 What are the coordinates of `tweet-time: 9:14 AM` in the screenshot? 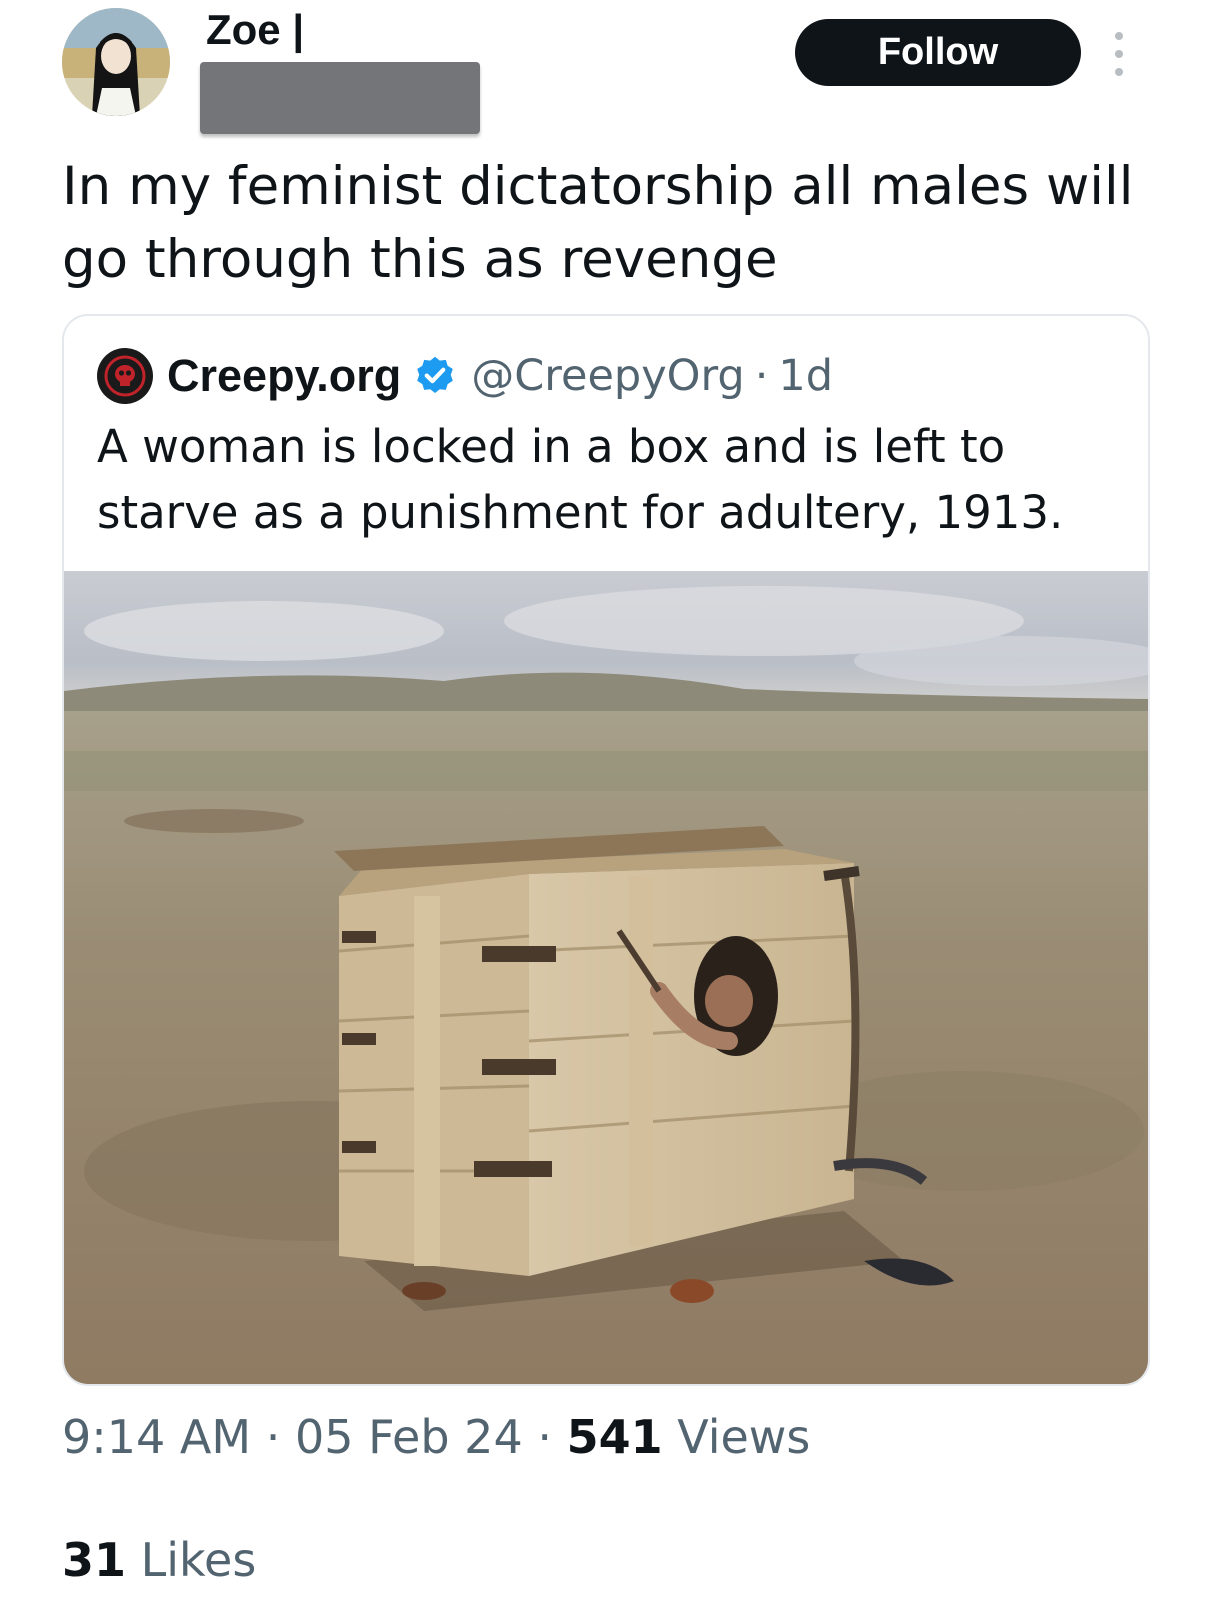 It's located at (157, 1437).